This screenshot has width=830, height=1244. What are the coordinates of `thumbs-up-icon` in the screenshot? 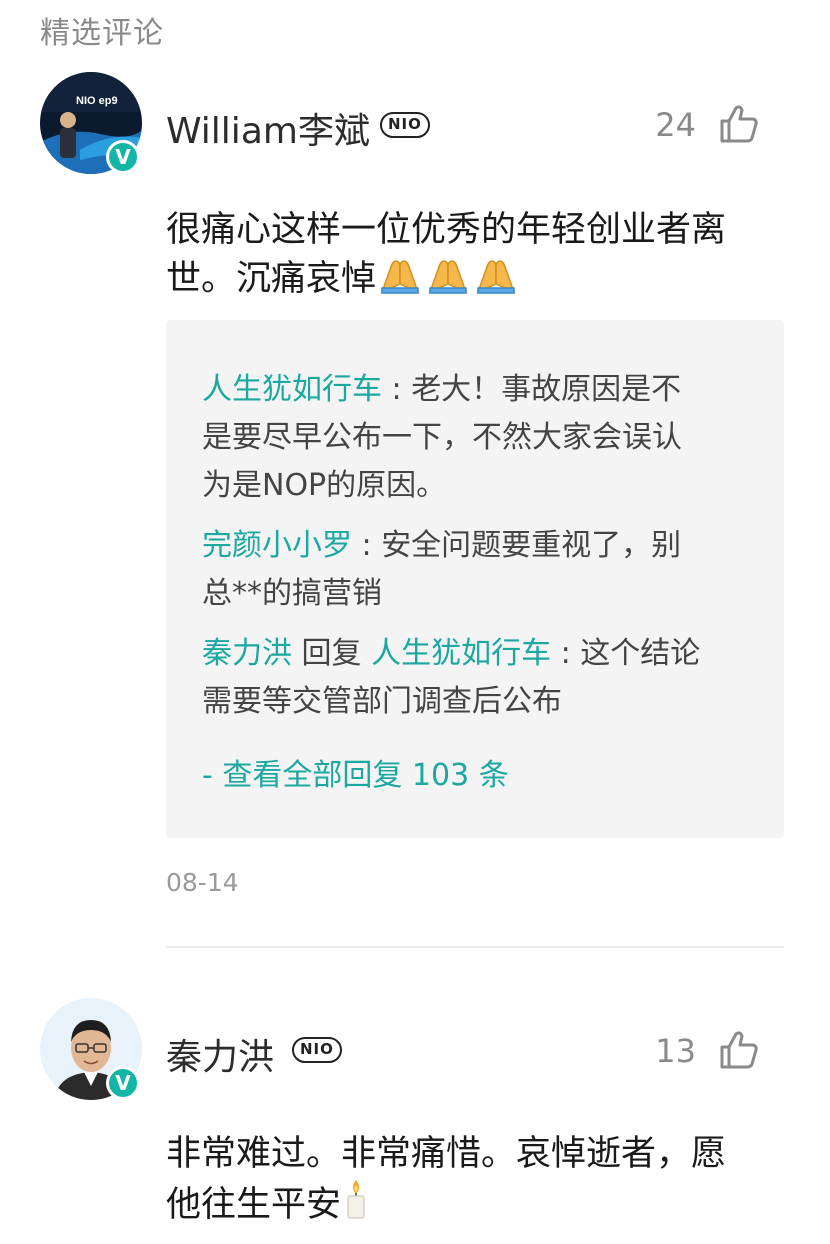 It's located at (739, 1050).